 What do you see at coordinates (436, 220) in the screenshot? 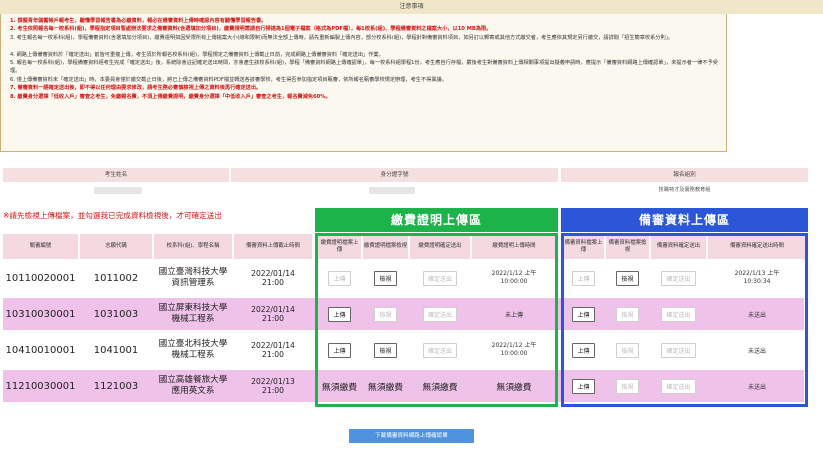
I see `fee-upload-section-header: 繳費證明上傳區` at bounding box center [436, 220].